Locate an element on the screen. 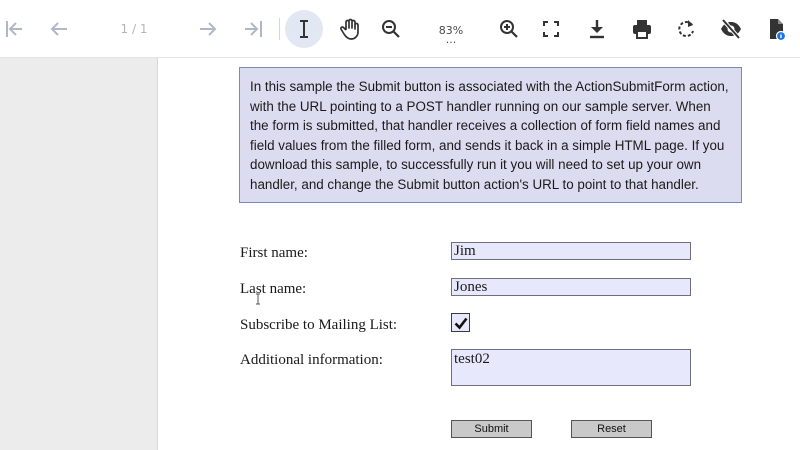 This screenshot has width=800, height=450. rotate-button is located at coordinates (686, 29).